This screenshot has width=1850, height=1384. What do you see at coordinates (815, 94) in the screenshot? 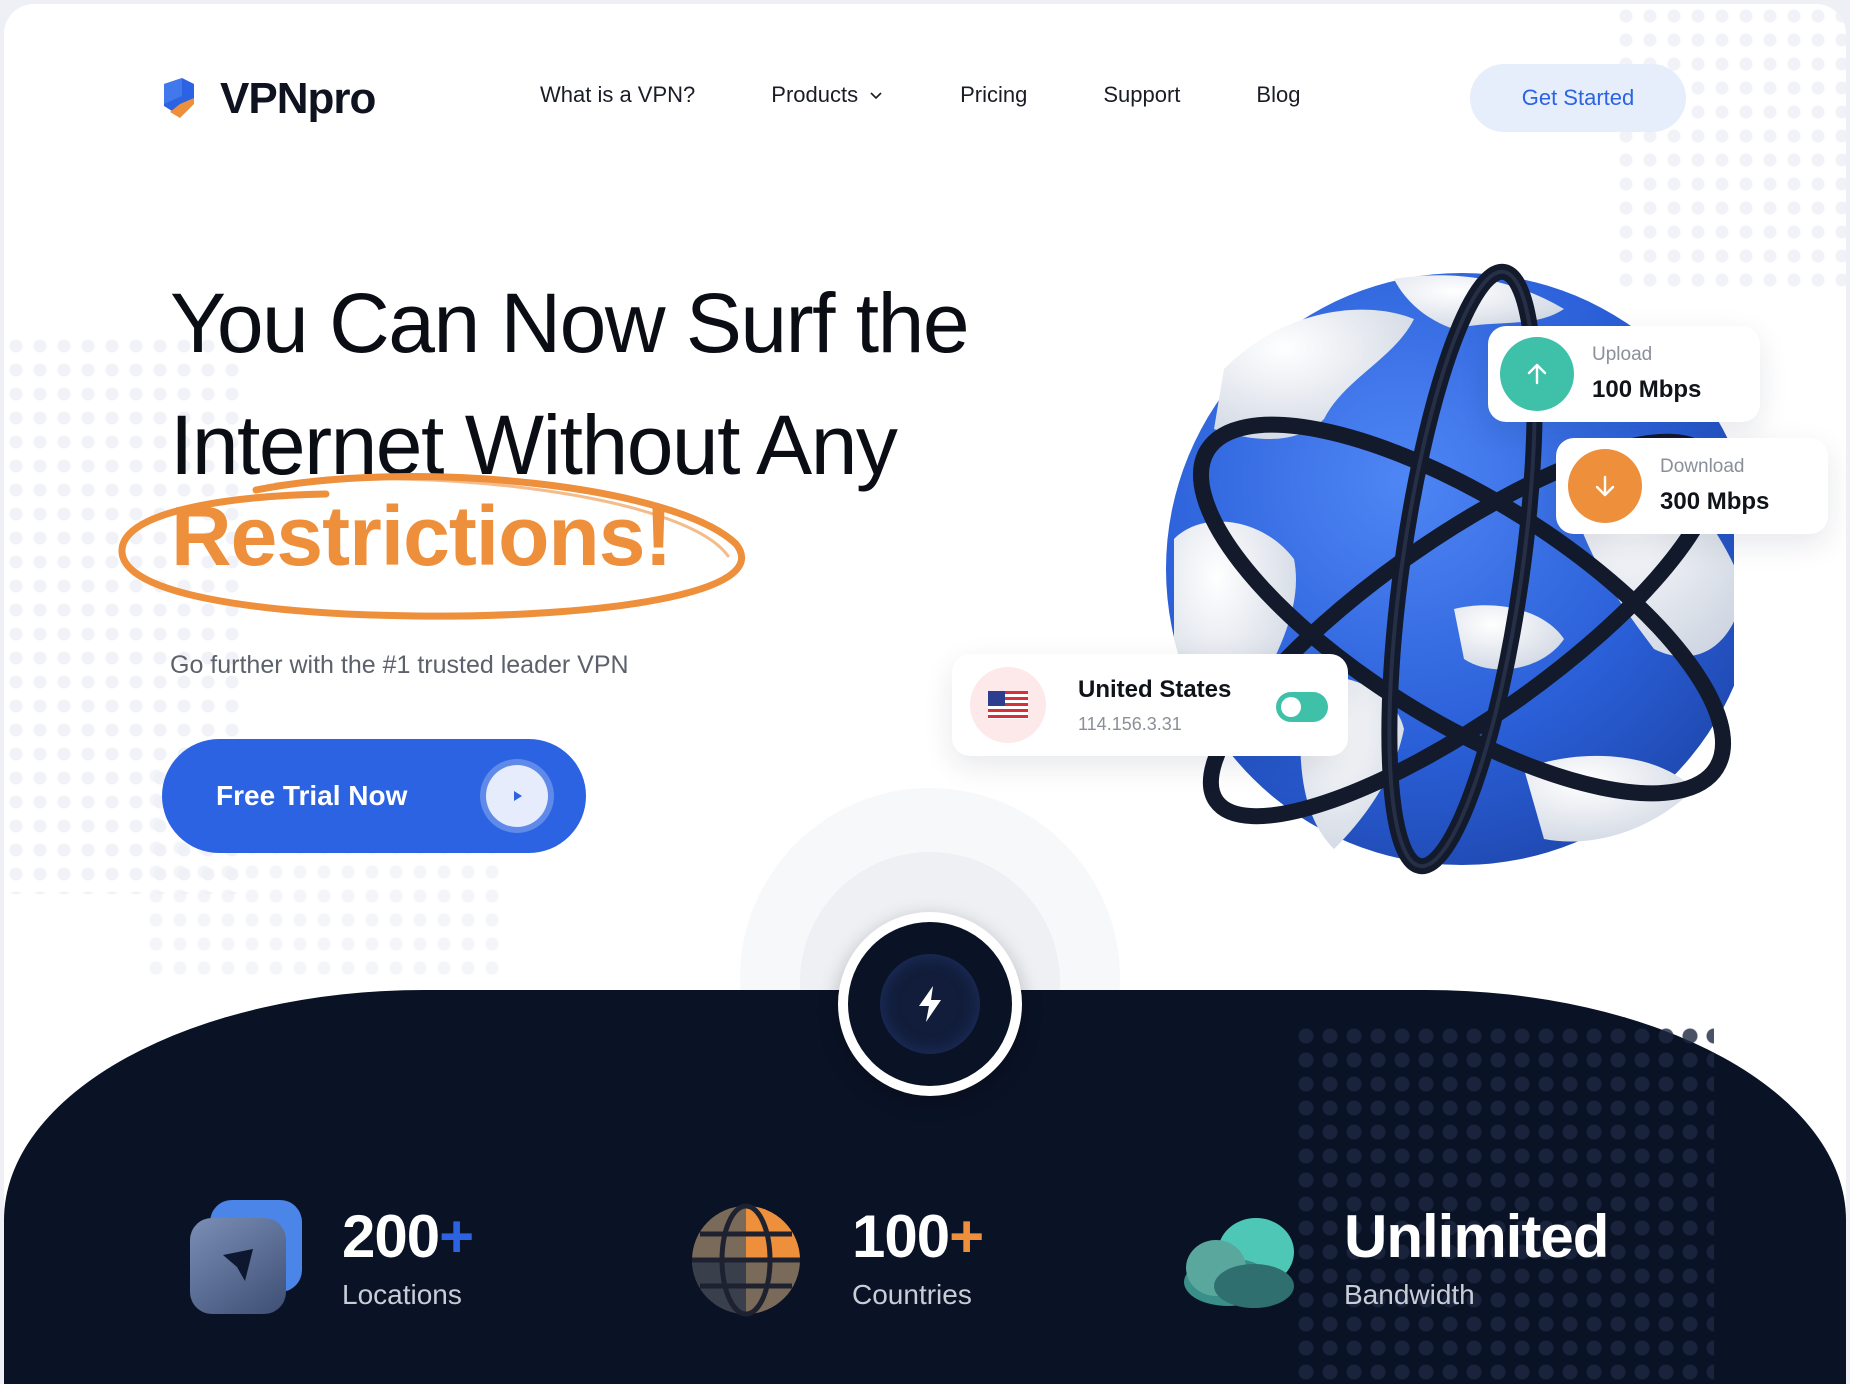
I see `nav-label: Products` at bounding box center [815, 94].